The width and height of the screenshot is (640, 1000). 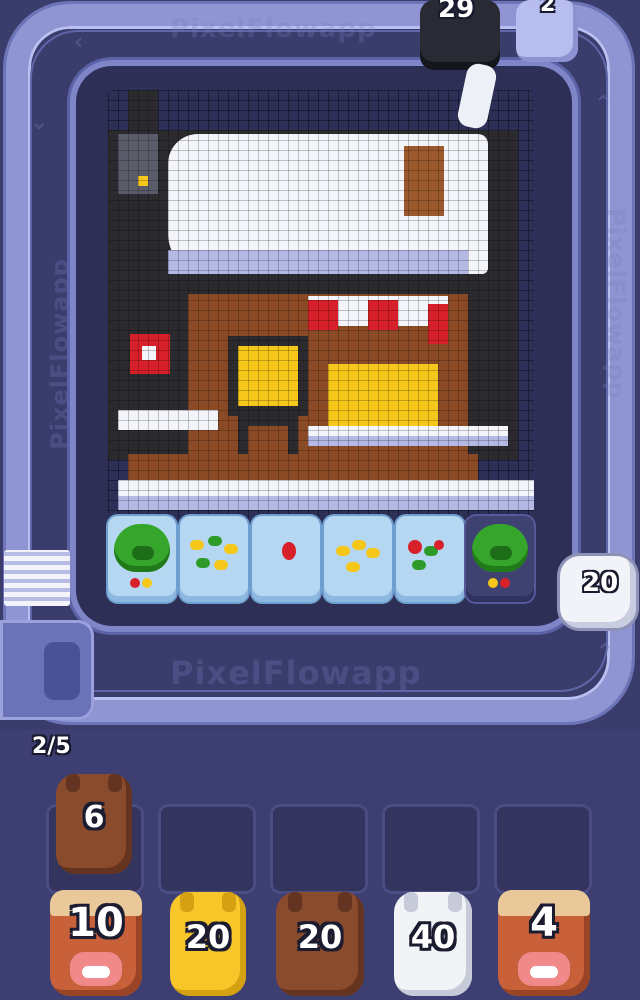 What do you see at coordinates (59, 354) in the screenshot?
I see `watermark-left: PixelFlowapp` at bounding box center [59, 354].